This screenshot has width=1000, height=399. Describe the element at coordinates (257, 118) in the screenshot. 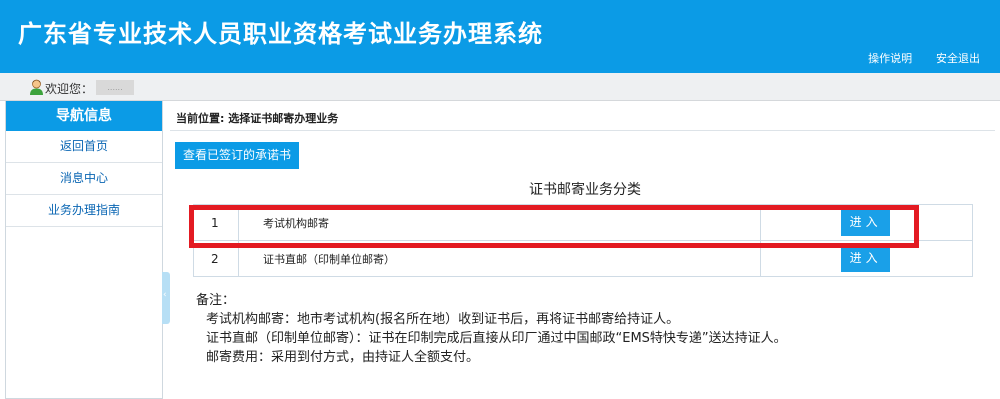

I see `breadcrumb-text: 当前位置: 选择证书邮寄办理业务` at that location.